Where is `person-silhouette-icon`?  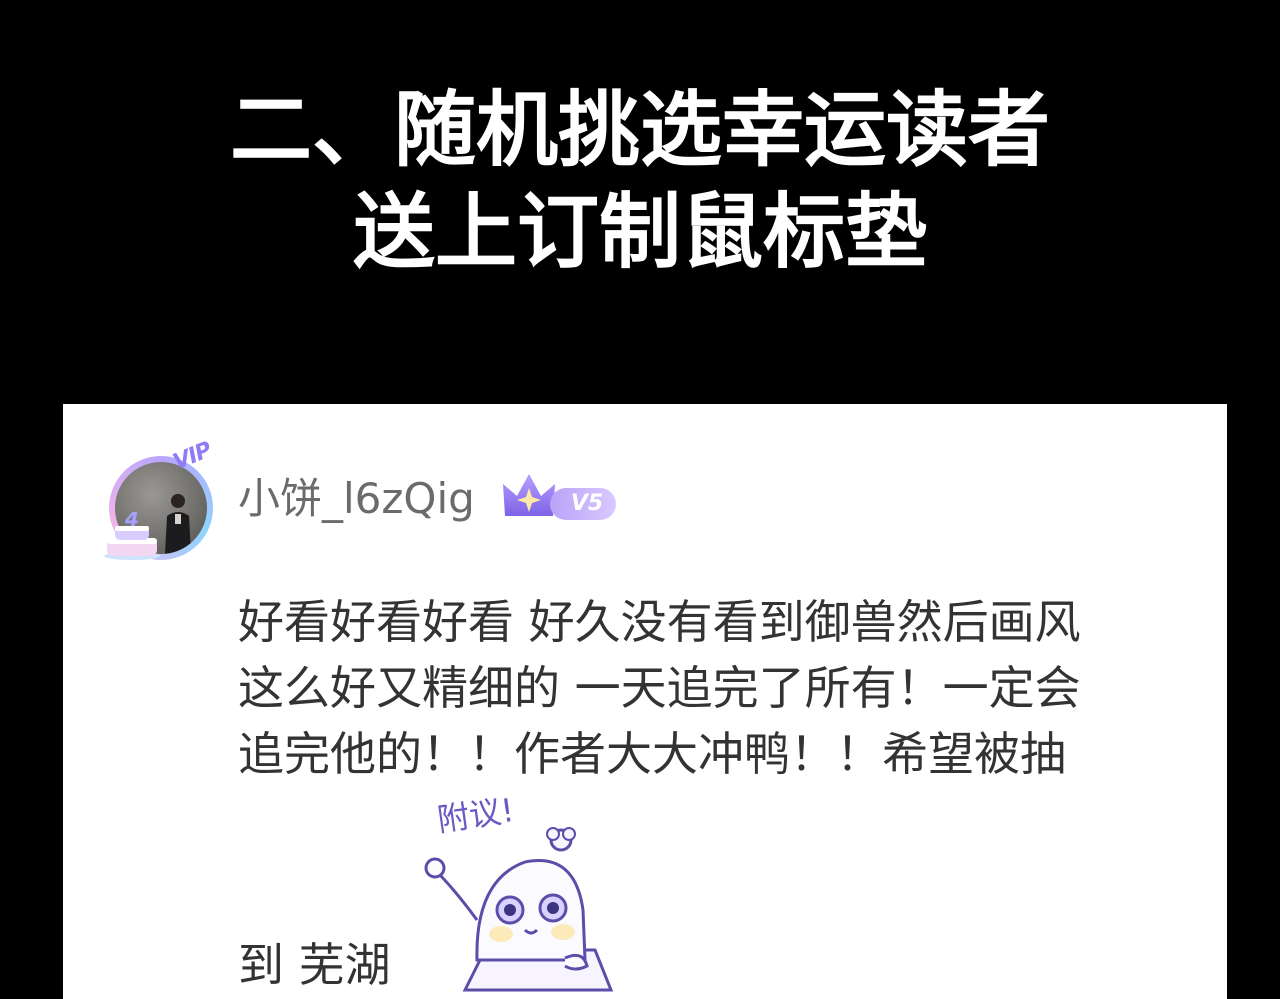
person-silhouette-icon is located at coordinates (178, 524).